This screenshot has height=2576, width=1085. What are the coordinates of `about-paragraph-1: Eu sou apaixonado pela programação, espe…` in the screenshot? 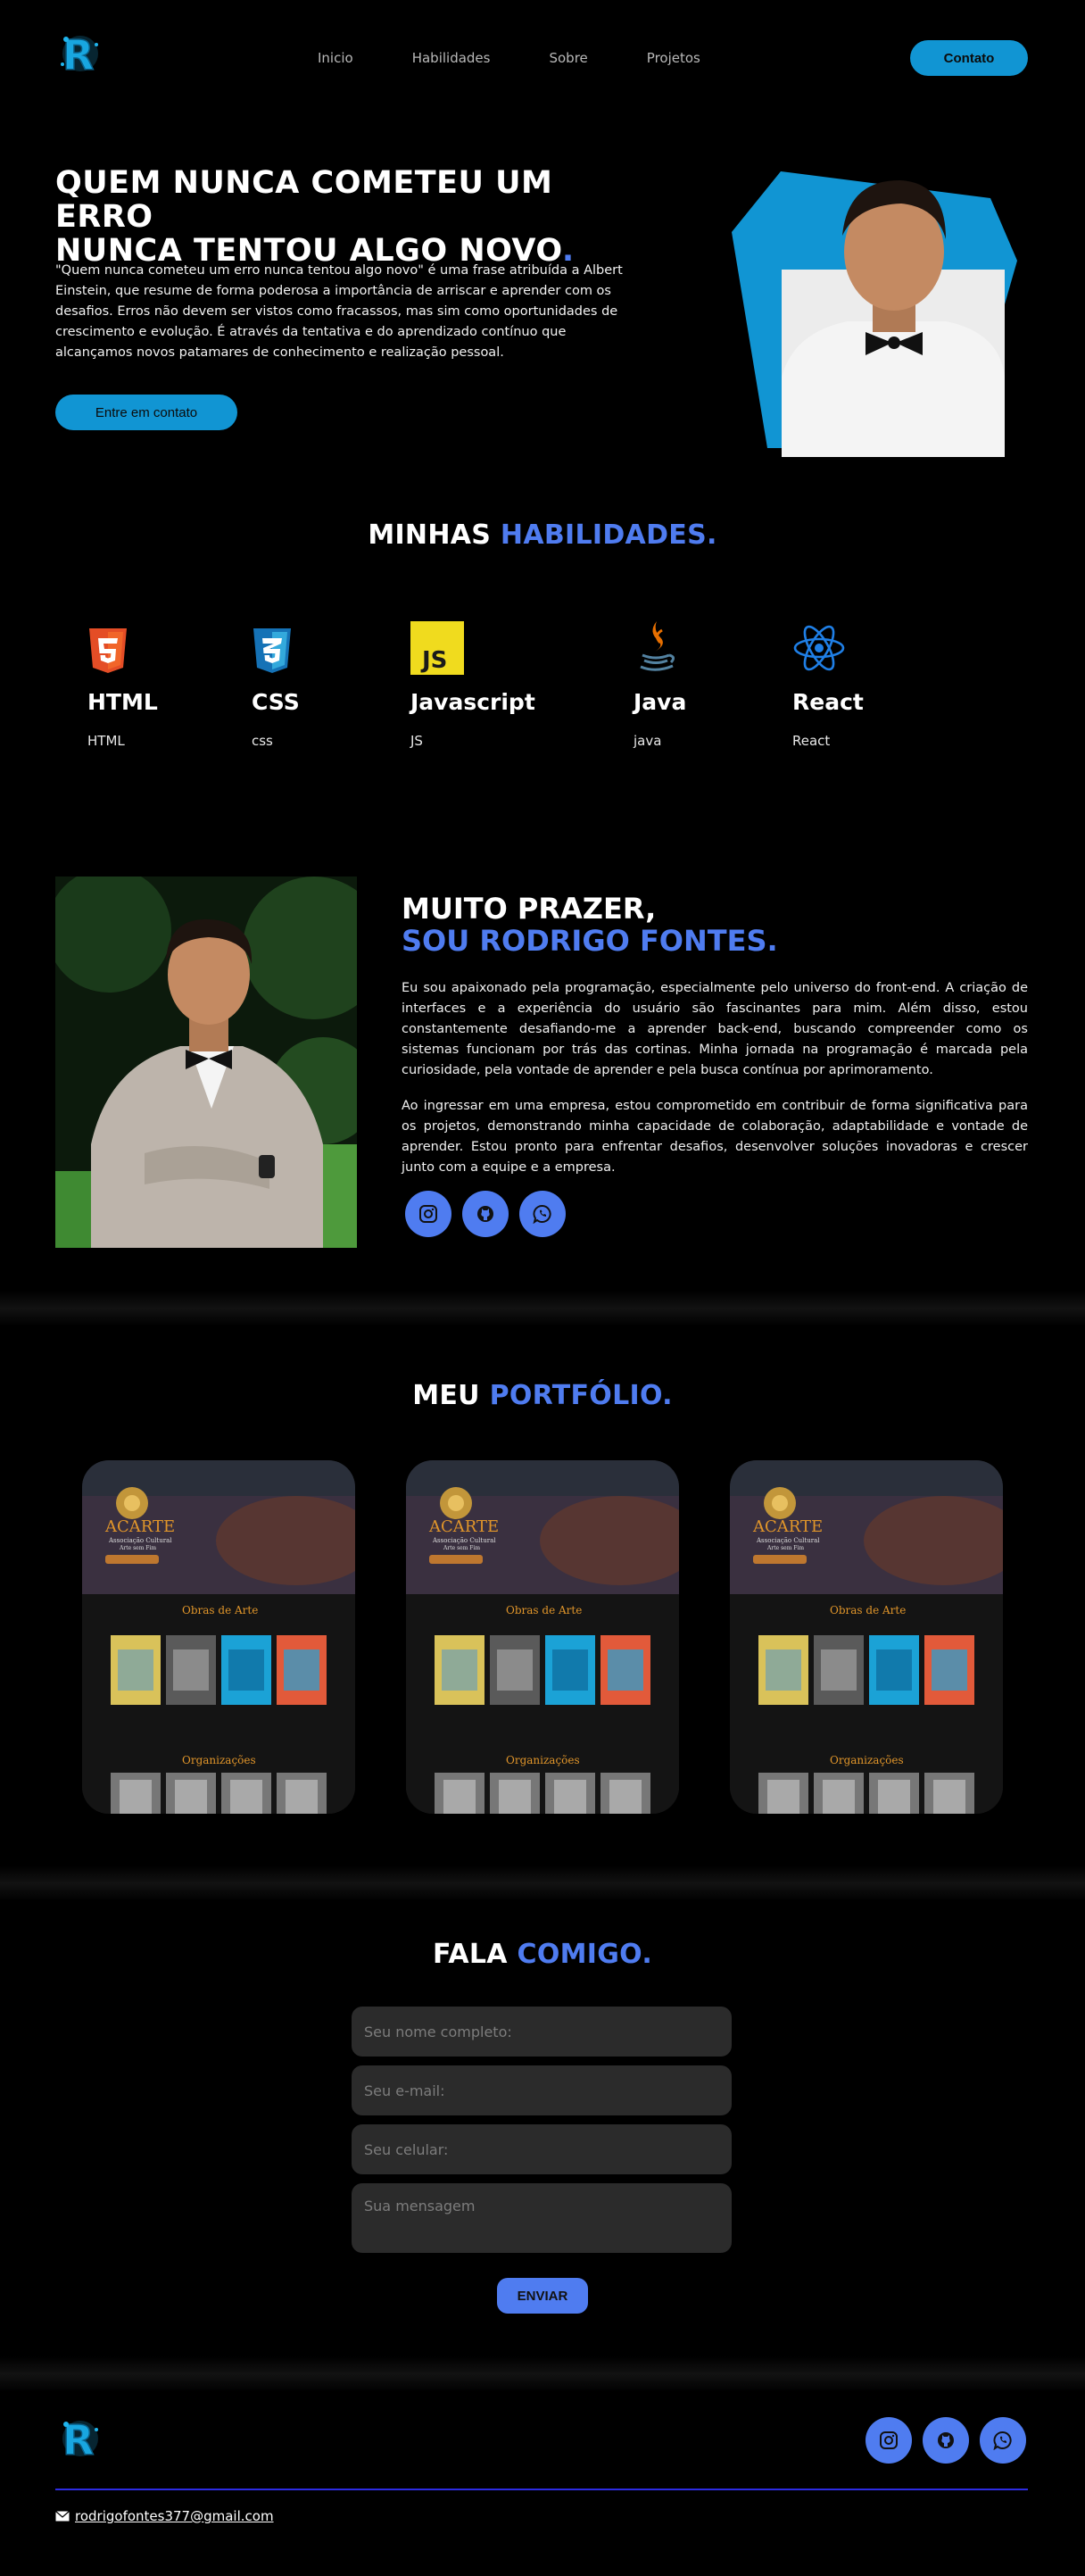 It's located at (715, 1029).